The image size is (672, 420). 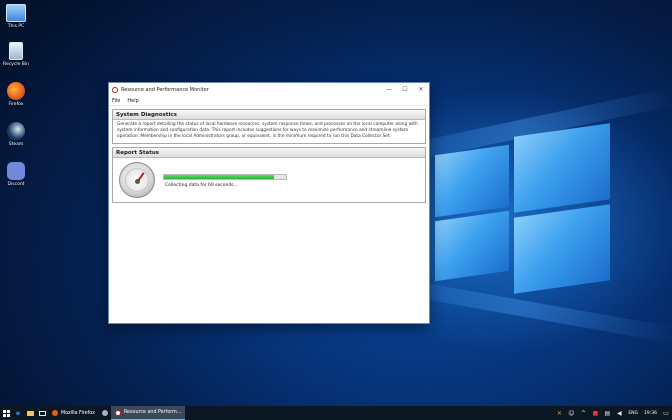 I want to click on recycle-bin-icon, so click(x=16, y=51).